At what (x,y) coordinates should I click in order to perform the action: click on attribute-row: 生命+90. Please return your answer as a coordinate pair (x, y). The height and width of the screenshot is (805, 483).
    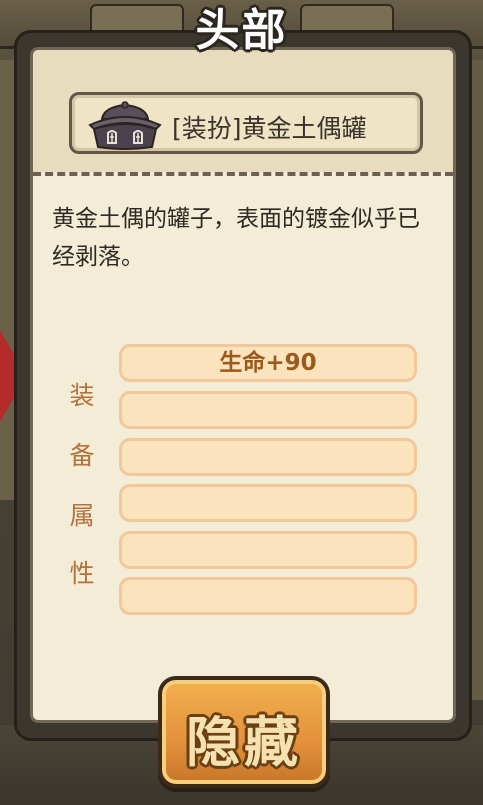
    Looking at the image, I should click on (268, 363).